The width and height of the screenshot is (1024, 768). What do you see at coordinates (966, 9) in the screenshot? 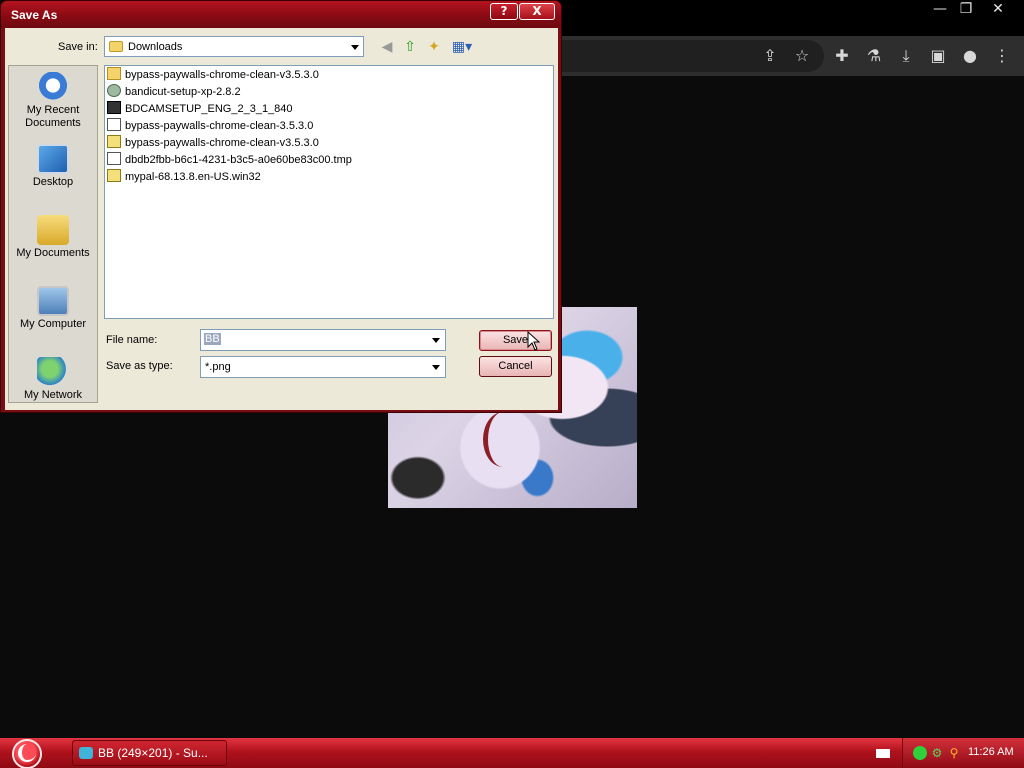
I see `restore-icon: ❐` at bounding box center [966, 9].